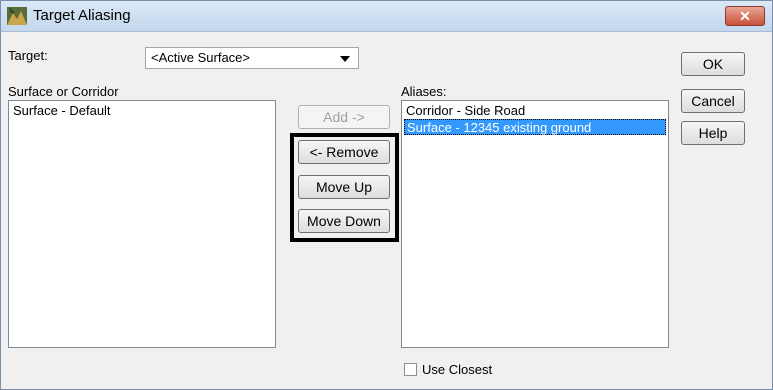 This screenshot has height=390, width=773. I want to click on use-closest-label: Use Closest, so click(457, 369).